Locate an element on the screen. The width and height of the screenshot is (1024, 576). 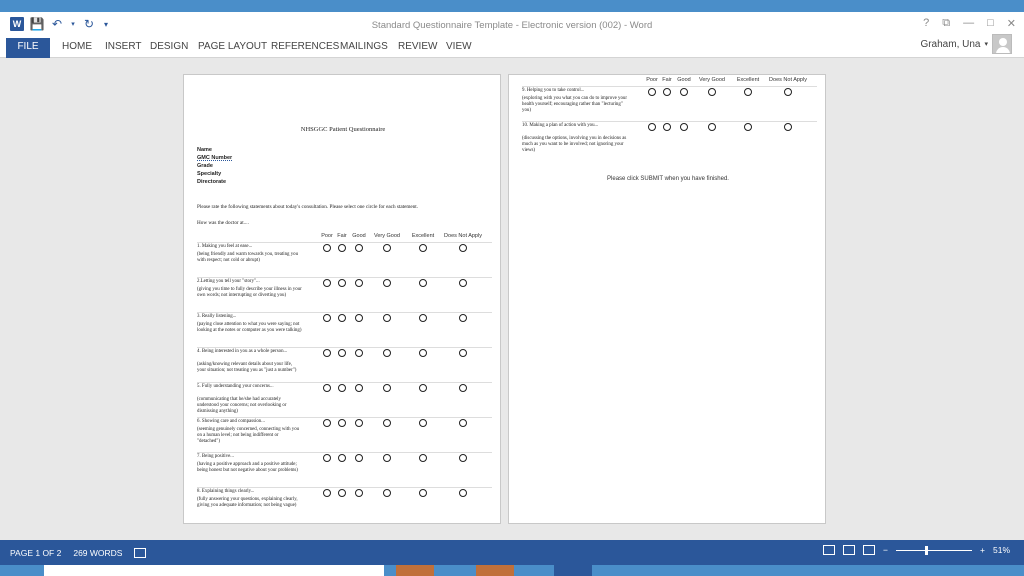
zoom-in-icon: + is located at coordinates (982, 550).